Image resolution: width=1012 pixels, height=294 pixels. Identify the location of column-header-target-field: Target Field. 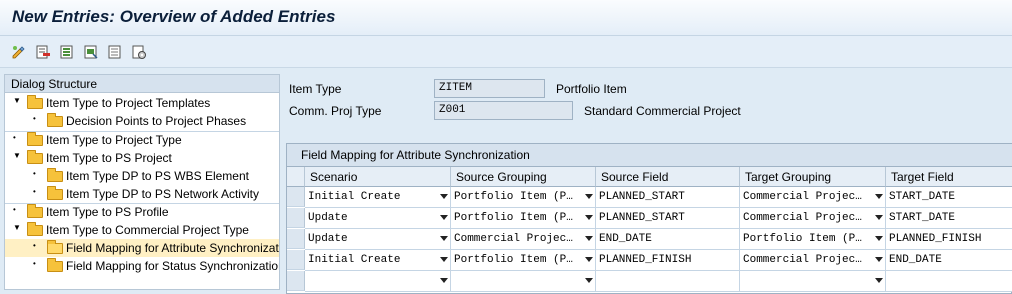
(949, 177).